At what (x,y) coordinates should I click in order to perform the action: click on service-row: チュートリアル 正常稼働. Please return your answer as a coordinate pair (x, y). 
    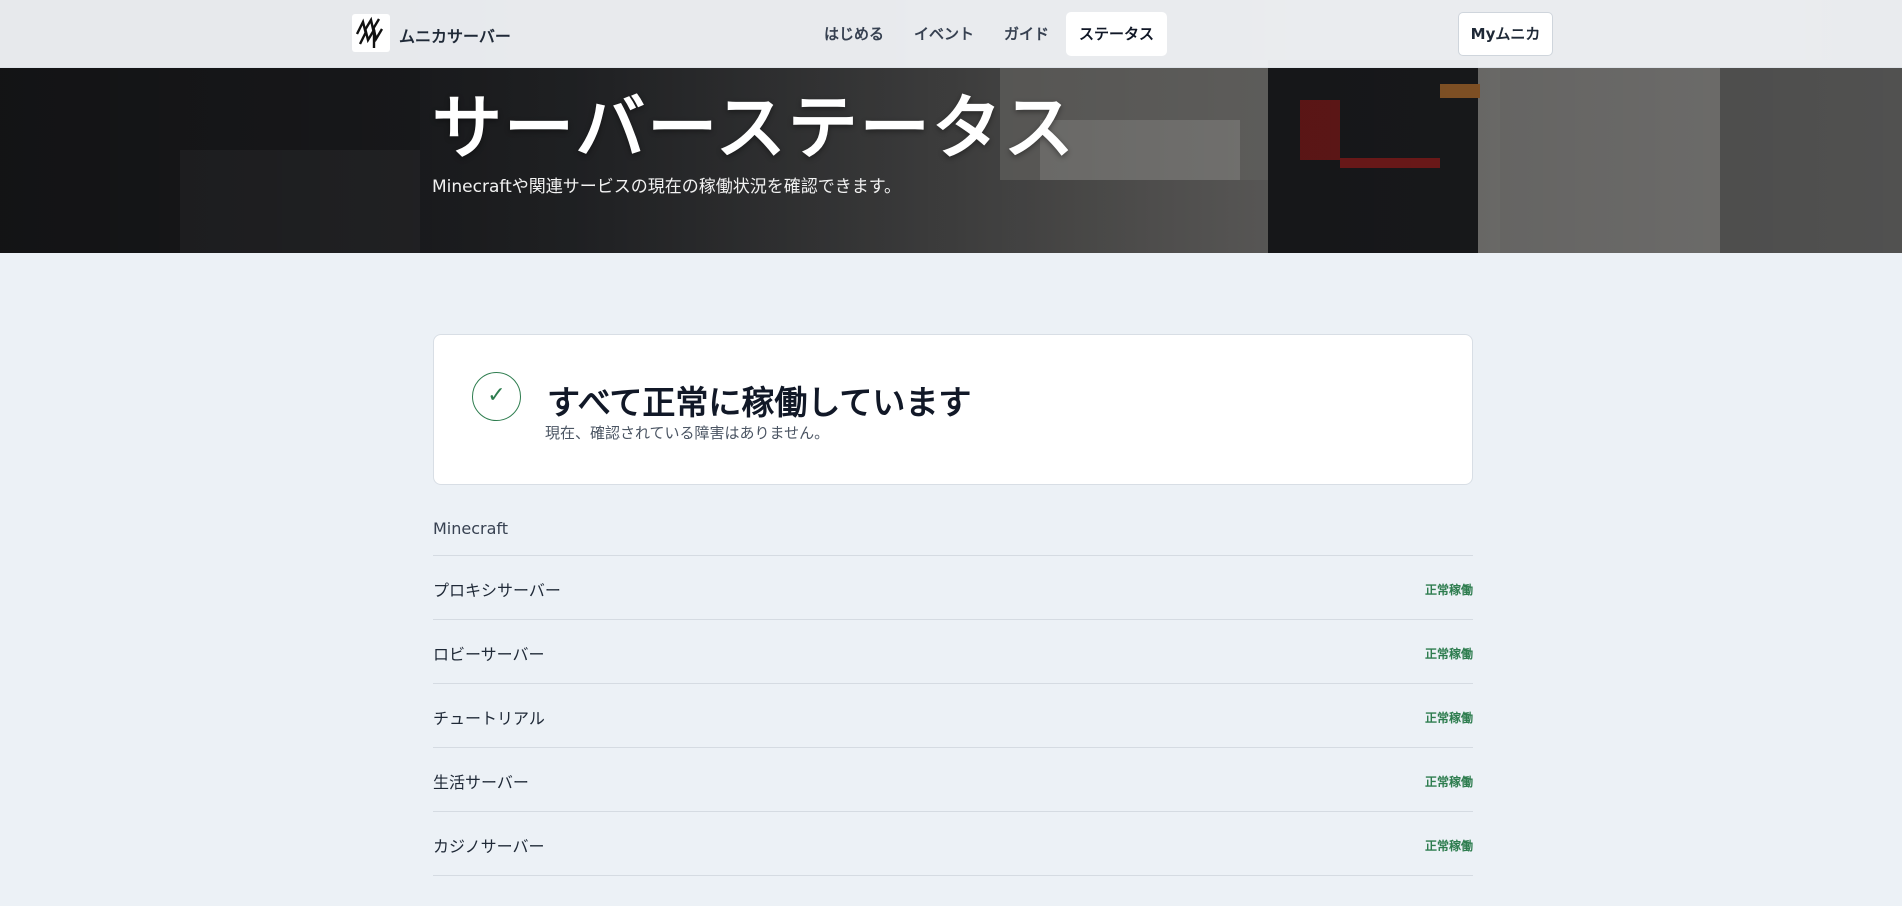
    Looking at the image, I should click on (953, 716).